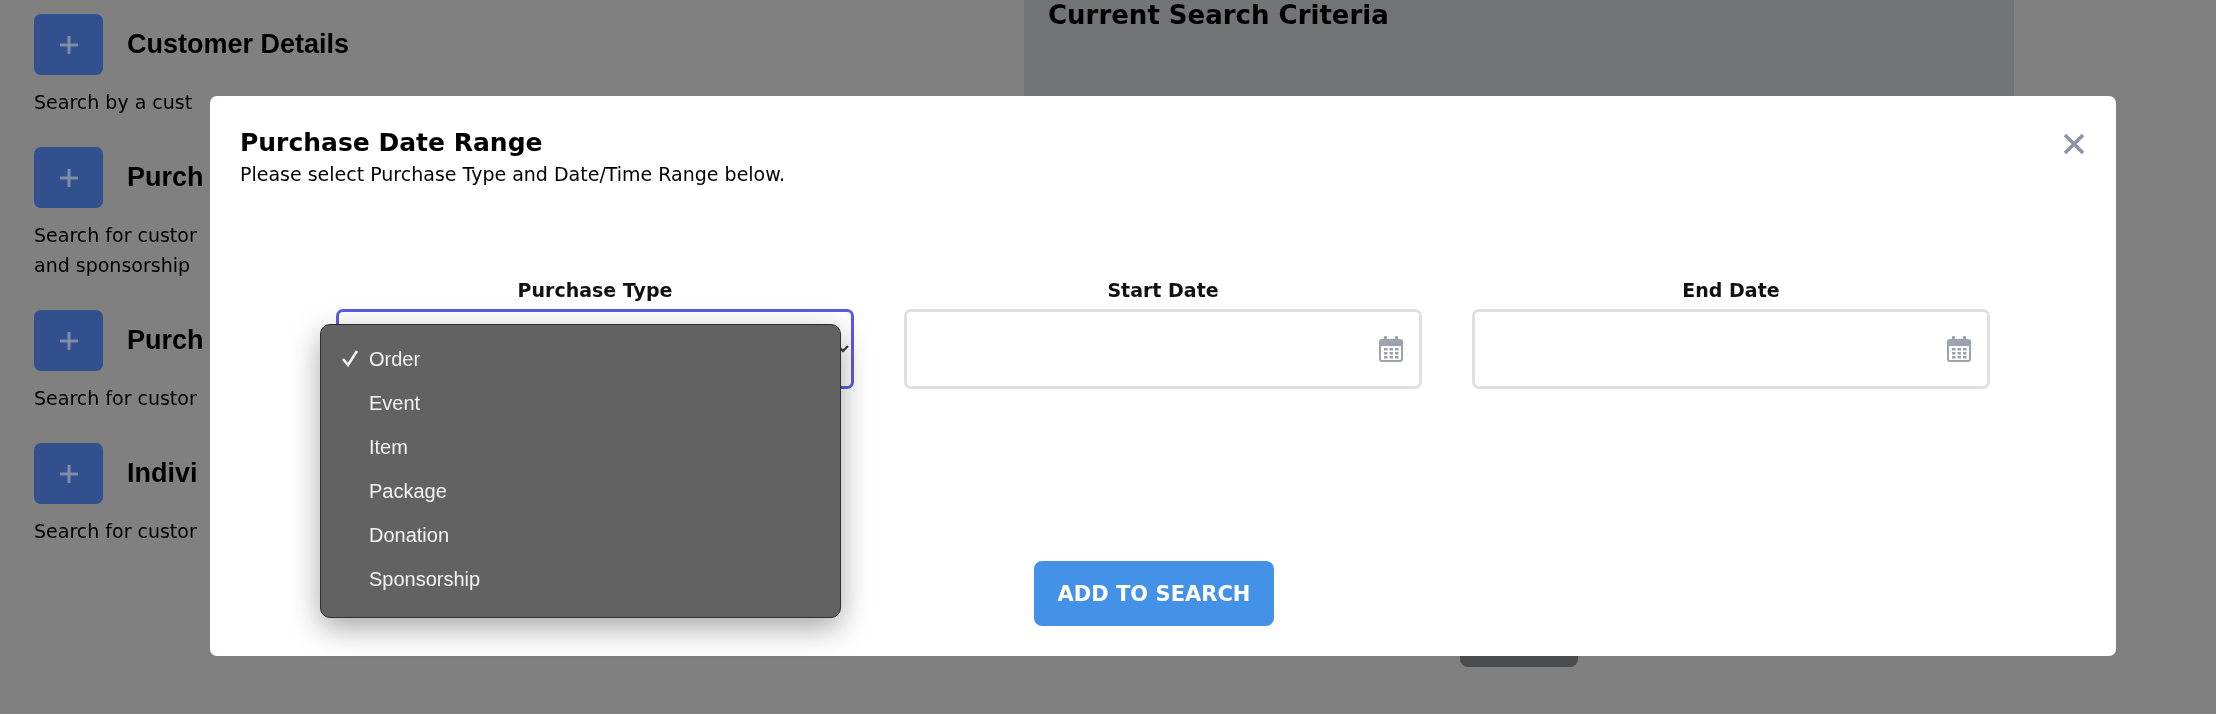 The image size is (2216, 714). Describe the element at coordinates (595, 290) in the screenshot. I see `field-label: Purchase Type` at that location.